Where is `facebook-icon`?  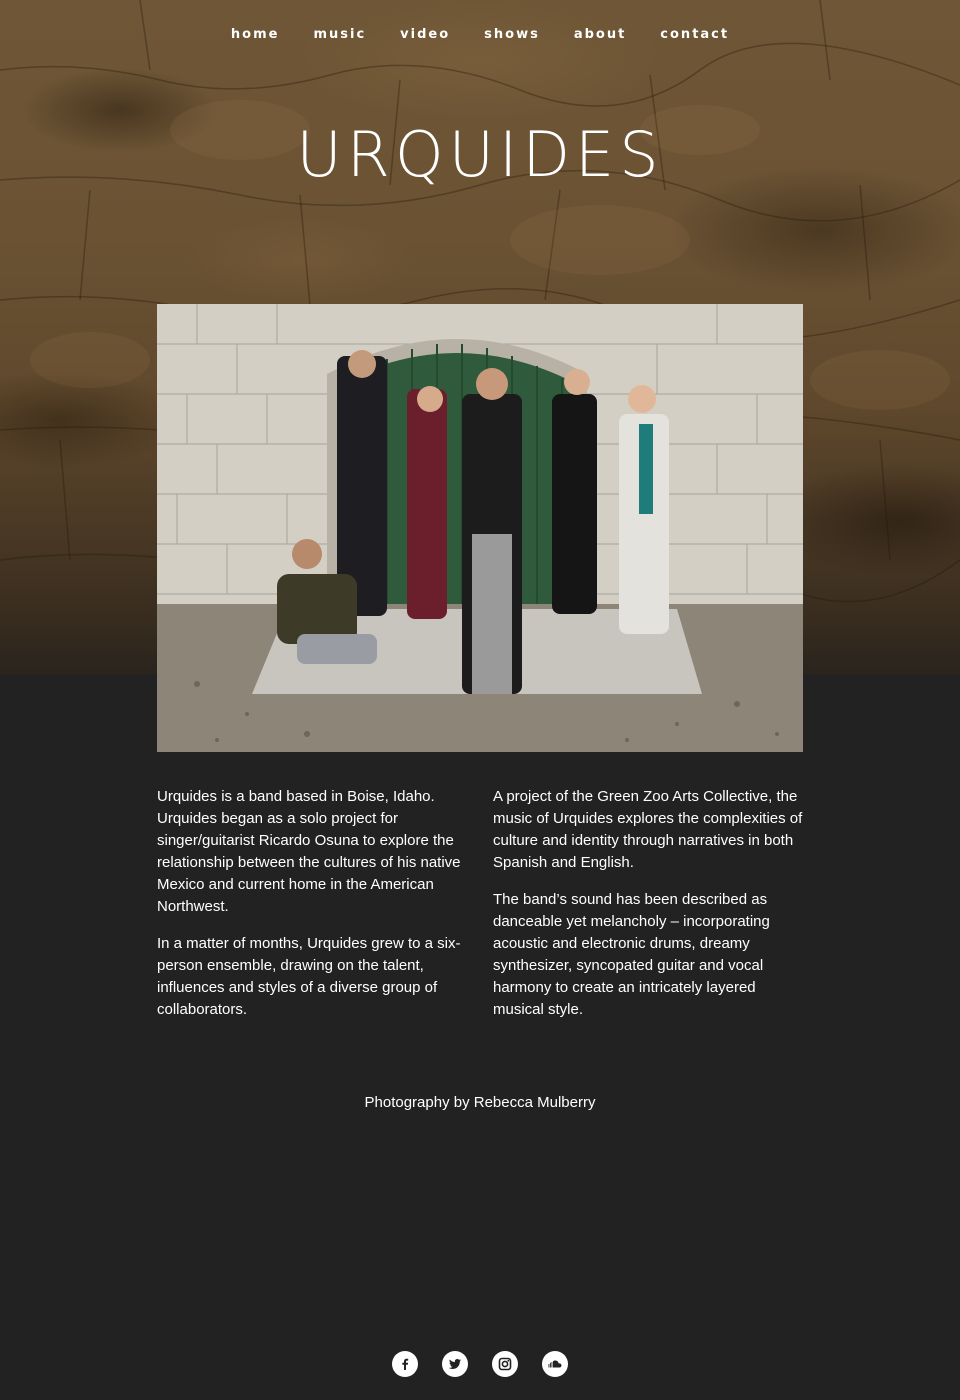
facebook-icon is located at coordinates (405, 1364).